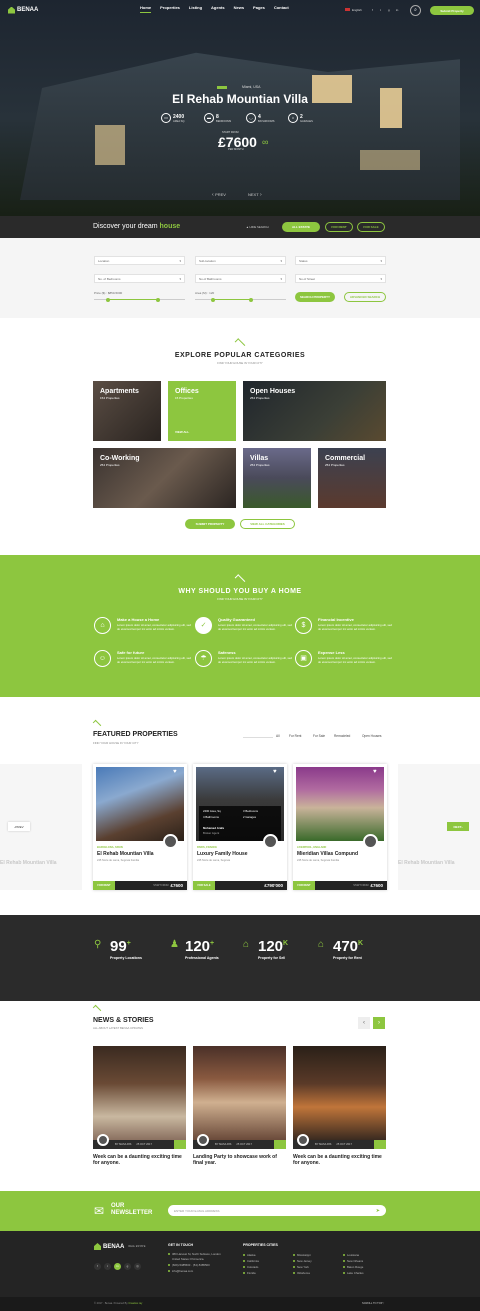  I want to click on property-name: El Rehab Mountian Villa, so click(125, 854).